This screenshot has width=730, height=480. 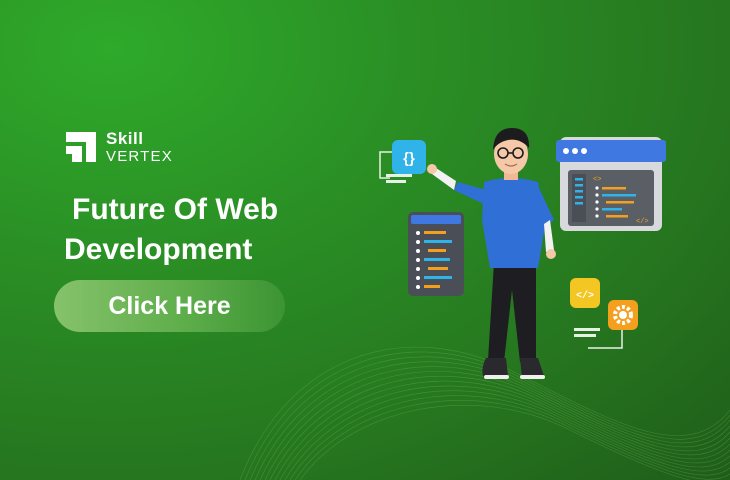 What do you see at coordinates (81, 147) in the screenshot?
I see `skill-vertex-logo-icon` at bounding box center [81, 147].